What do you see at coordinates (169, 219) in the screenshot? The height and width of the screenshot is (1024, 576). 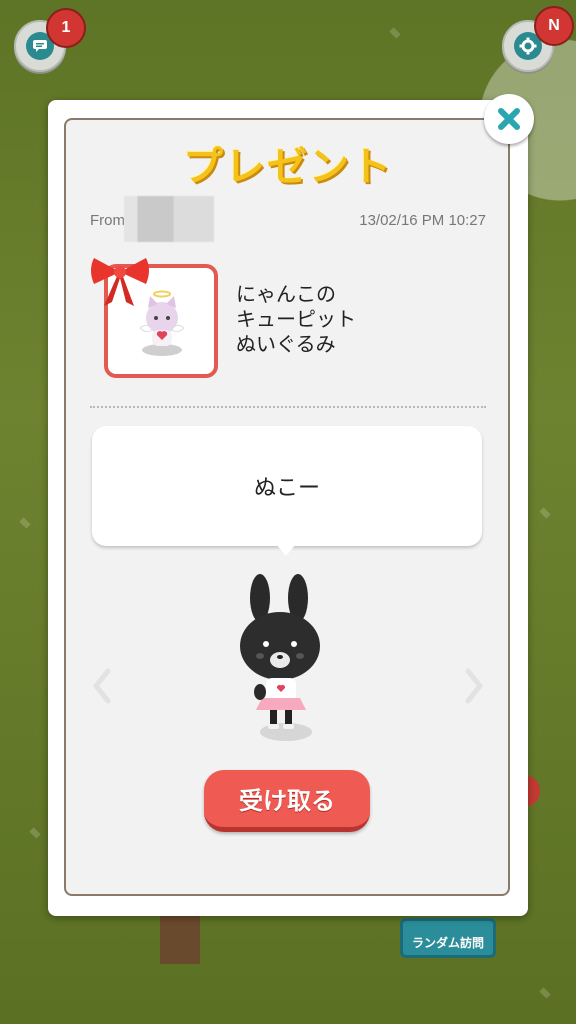 I see `sender-name-redacted` at bounding box center [169, 219].